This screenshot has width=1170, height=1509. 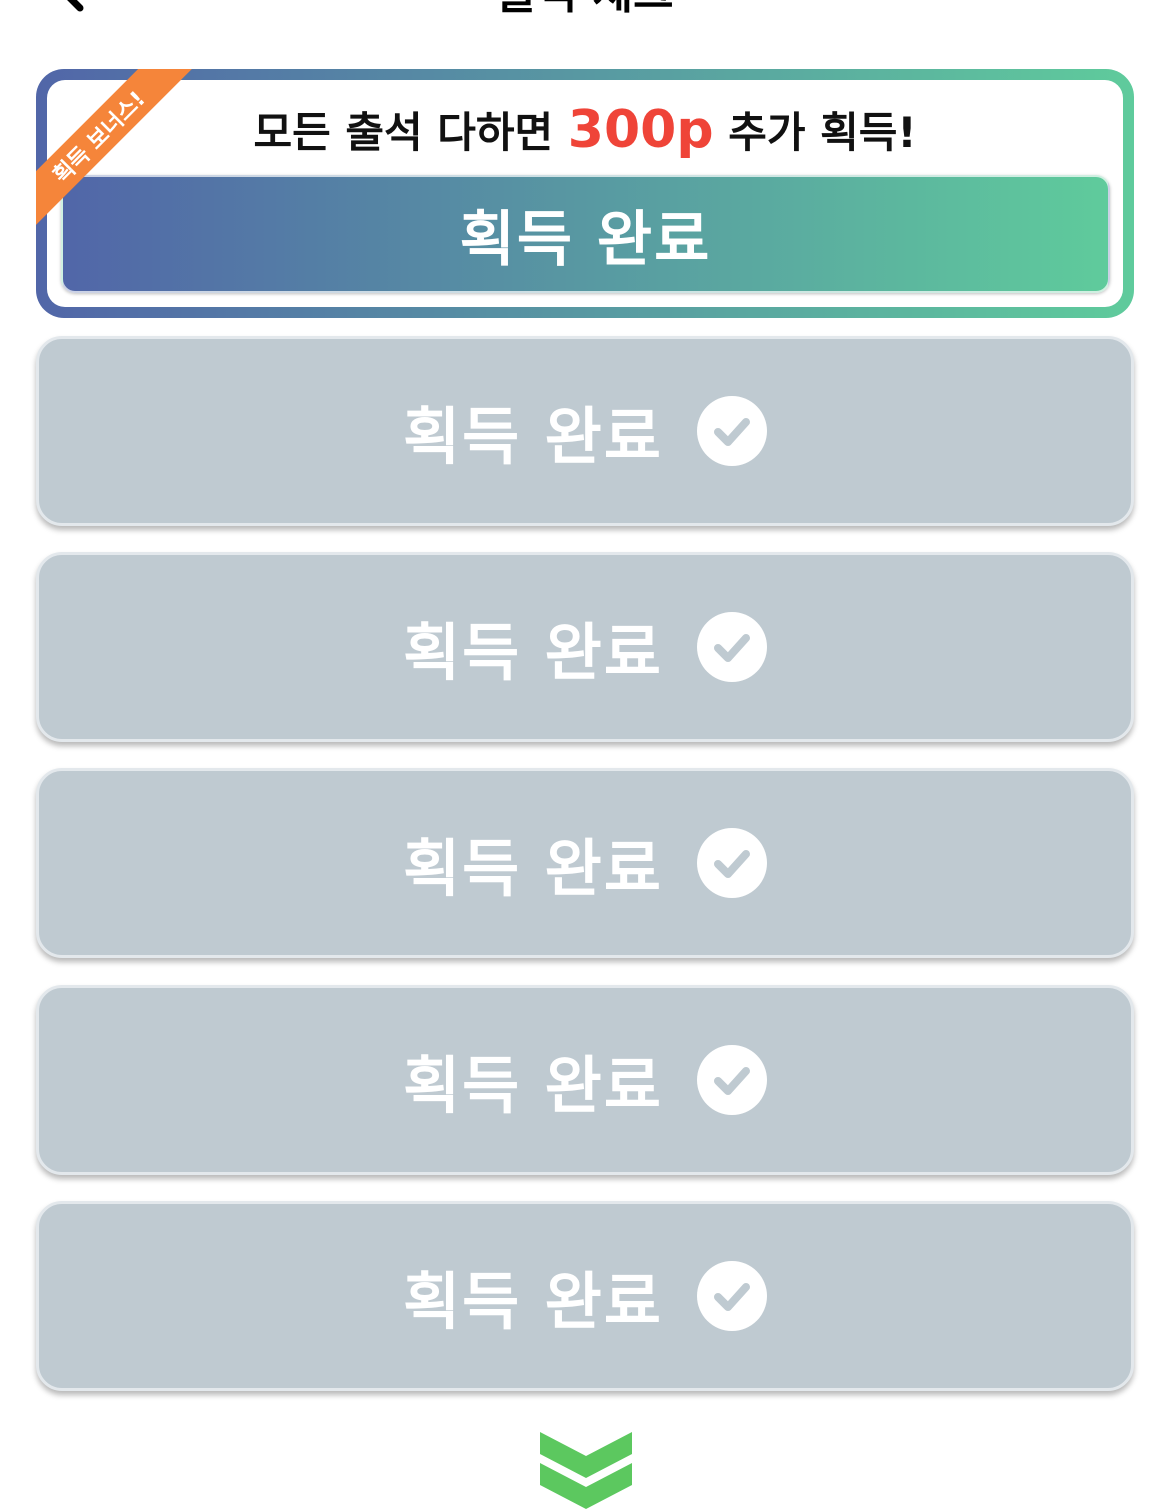 I want to click on day-button-5: 획득 완료, so click(x=585, y=1296).